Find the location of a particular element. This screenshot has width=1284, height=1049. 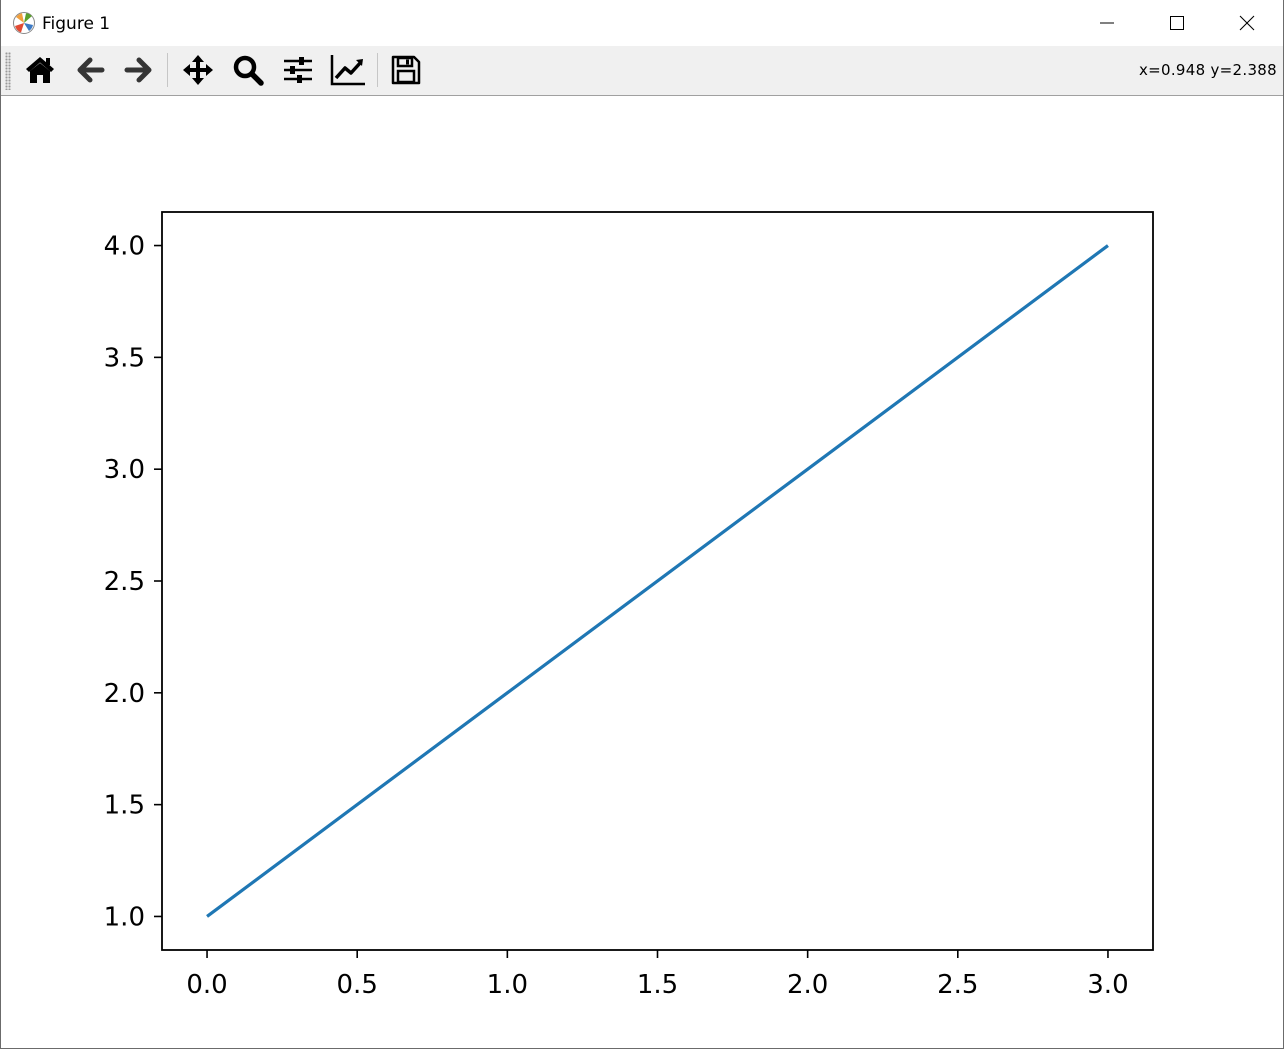

y-tick-label: 2.5 is located at coordinates (124, 582).